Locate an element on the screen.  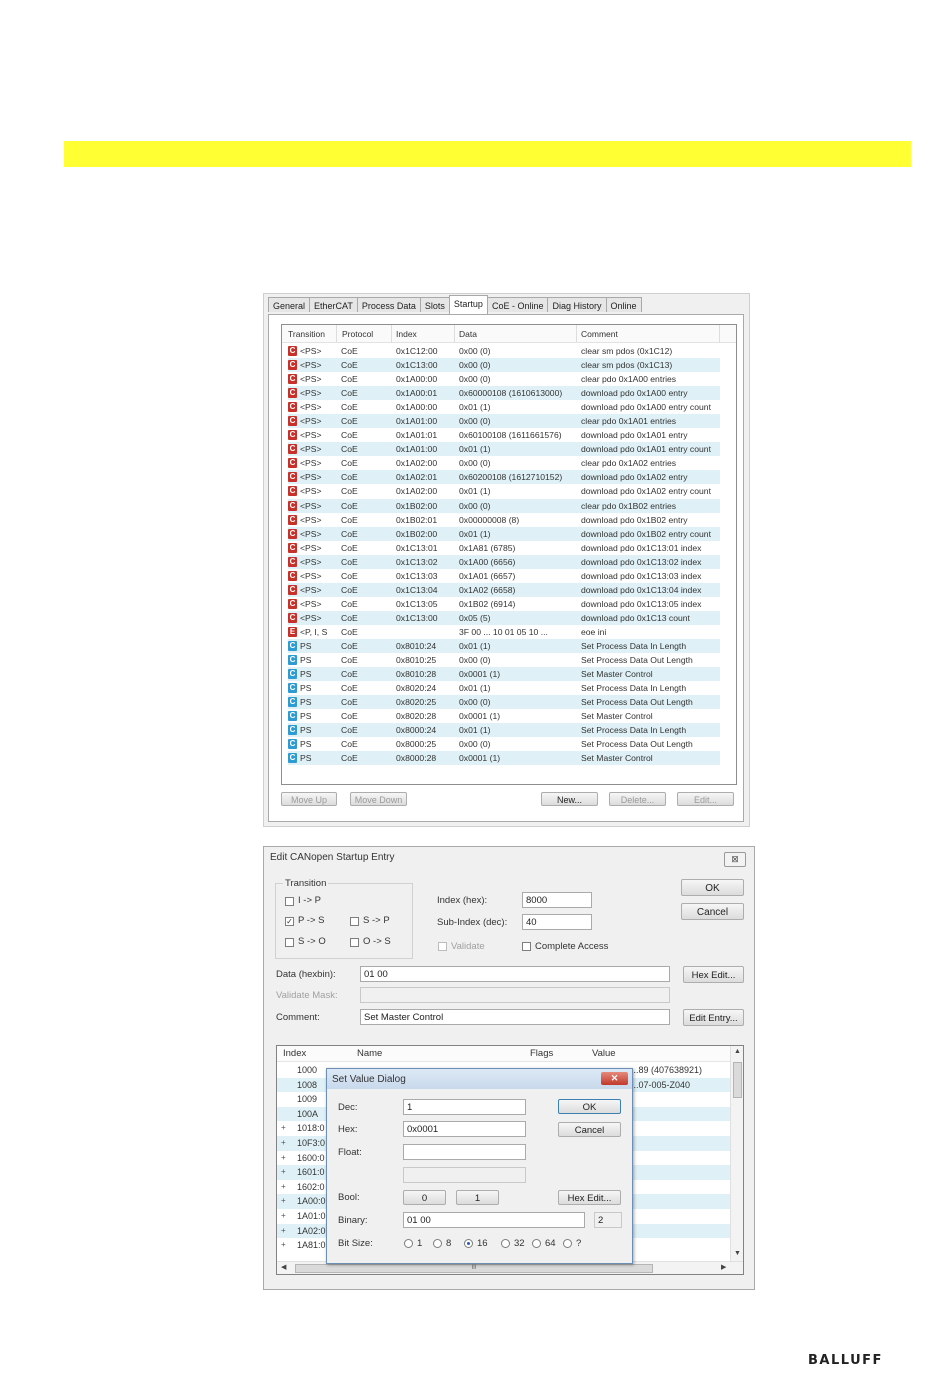
scroll-down-icon: ▼ is located at coordinates (737, 1253).